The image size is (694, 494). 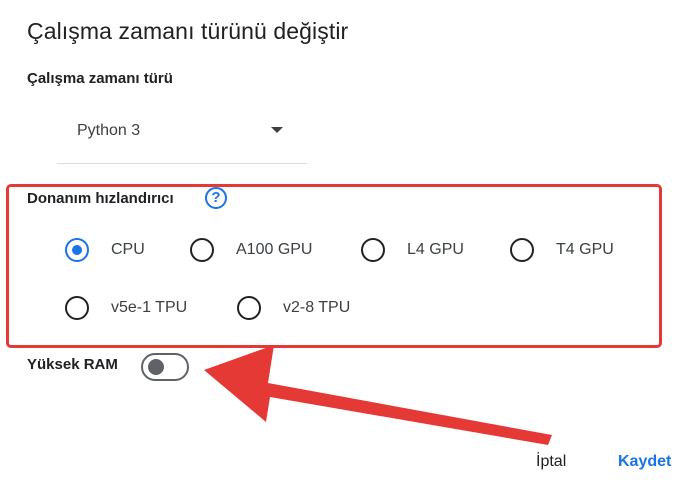 What do you see at coordinates (165, 367) in the screenshot?
I see `high-ram-toggle` at bounding box center [165, 367].